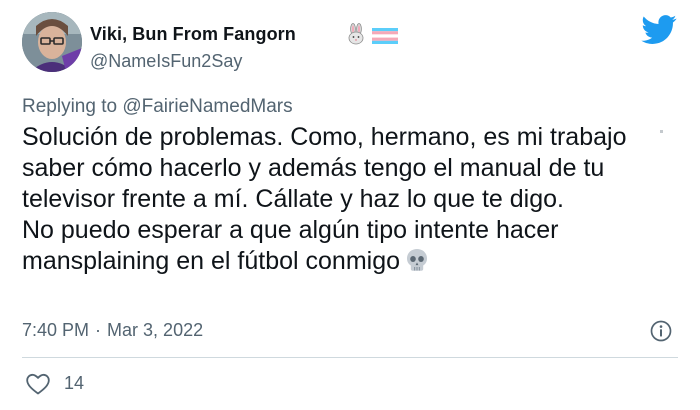 The width and height of the screenshot is (700, 410). I want to click on info-icon, so click(661, 331).